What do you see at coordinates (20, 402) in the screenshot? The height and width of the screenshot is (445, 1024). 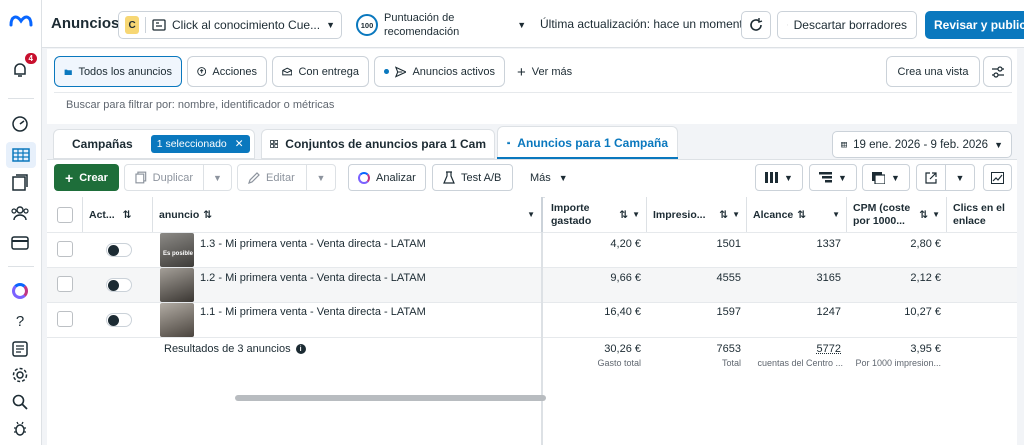 I see `search-icon` at bounding box center [20, 402].